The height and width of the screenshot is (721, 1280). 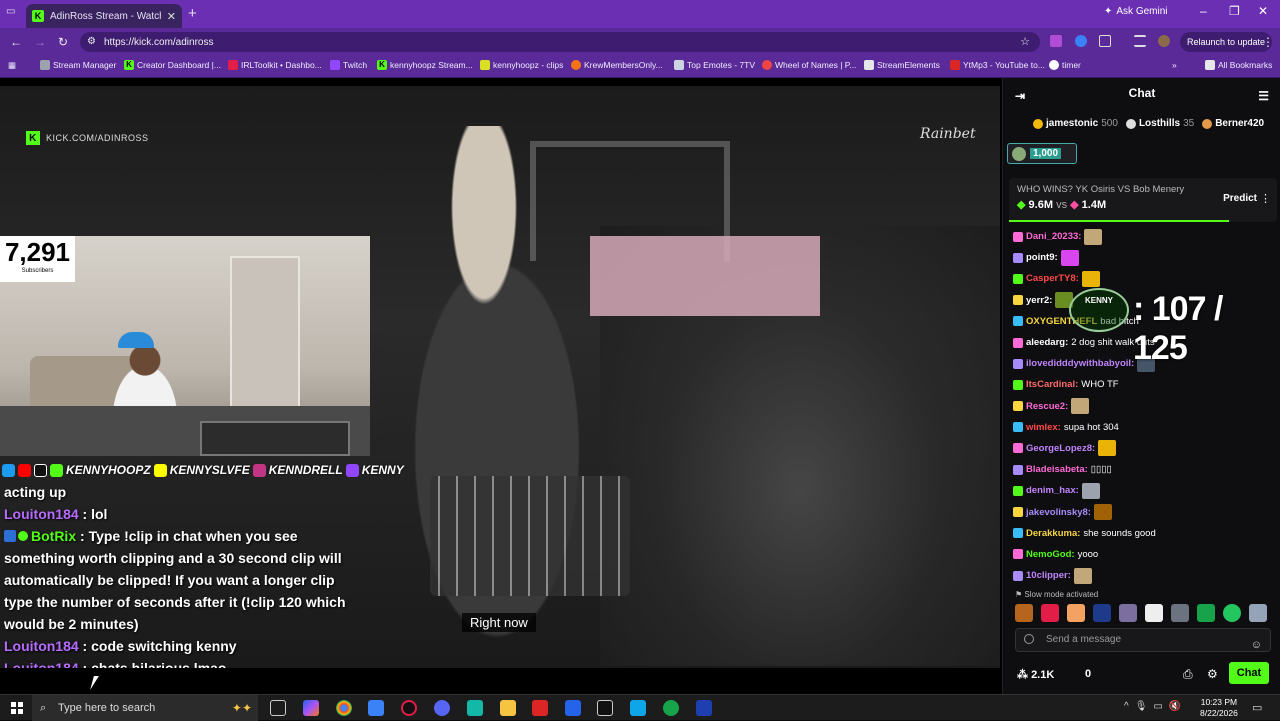 What do you see at coordinates (1136, 11) in the screenshot?
I see `ask-gemini-button: ✦ Ask Gemini` at bounding box center [1136, 11].